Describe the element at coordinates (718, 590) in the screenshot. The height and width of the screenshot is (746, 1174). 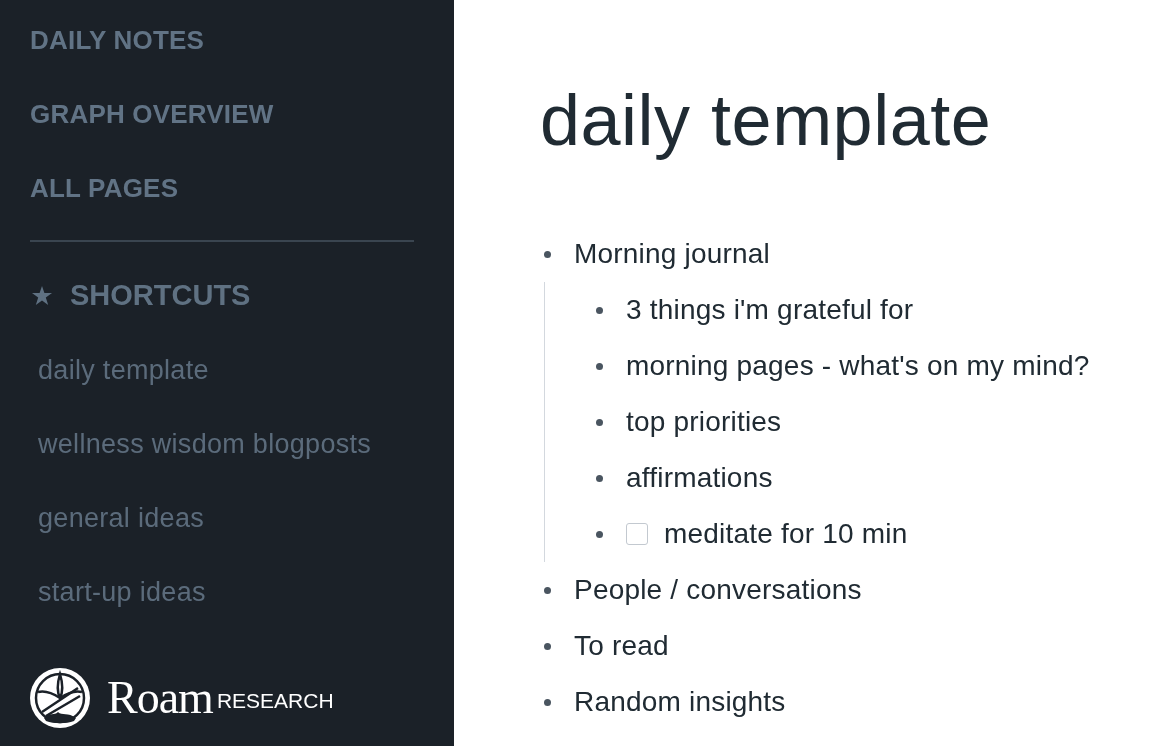
I see `block-text: People / conversations` at that location.